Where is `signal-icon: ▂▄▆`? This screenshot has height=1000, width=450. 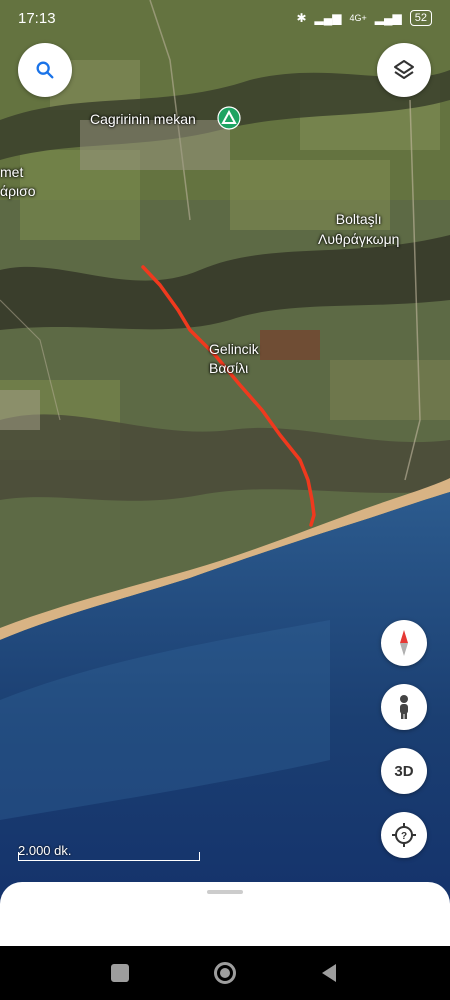
signal-icon: ▂▄▆ is located at coordinates (328, 18).